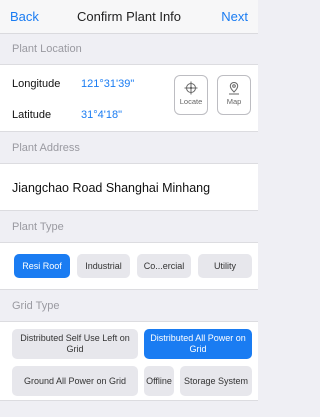  I want to click on plant-address-value: Jiangchao Road Shanghai Minhang, so click(111, 188).